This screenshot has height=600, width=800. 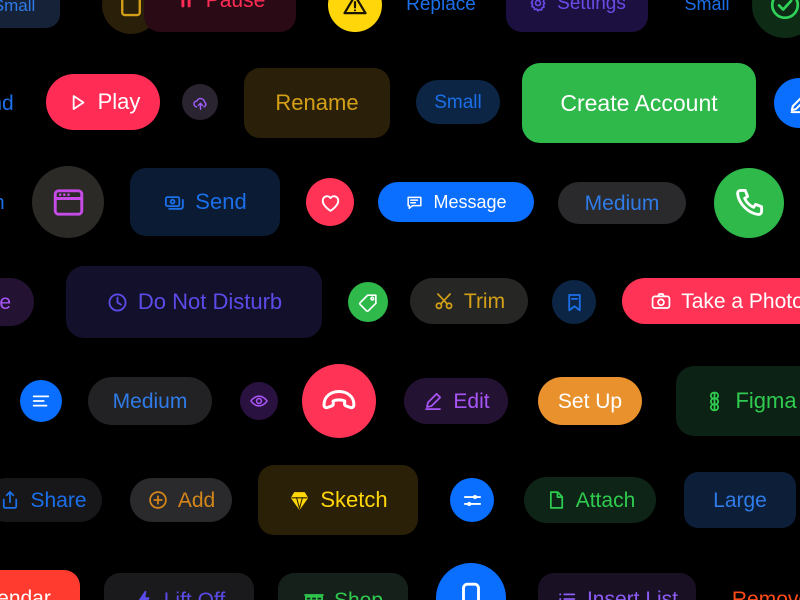 What do you see at coordinates (441, 7) in the screenshot?
I see `replace-button-label: Replace` at bounding box center [441, 7].